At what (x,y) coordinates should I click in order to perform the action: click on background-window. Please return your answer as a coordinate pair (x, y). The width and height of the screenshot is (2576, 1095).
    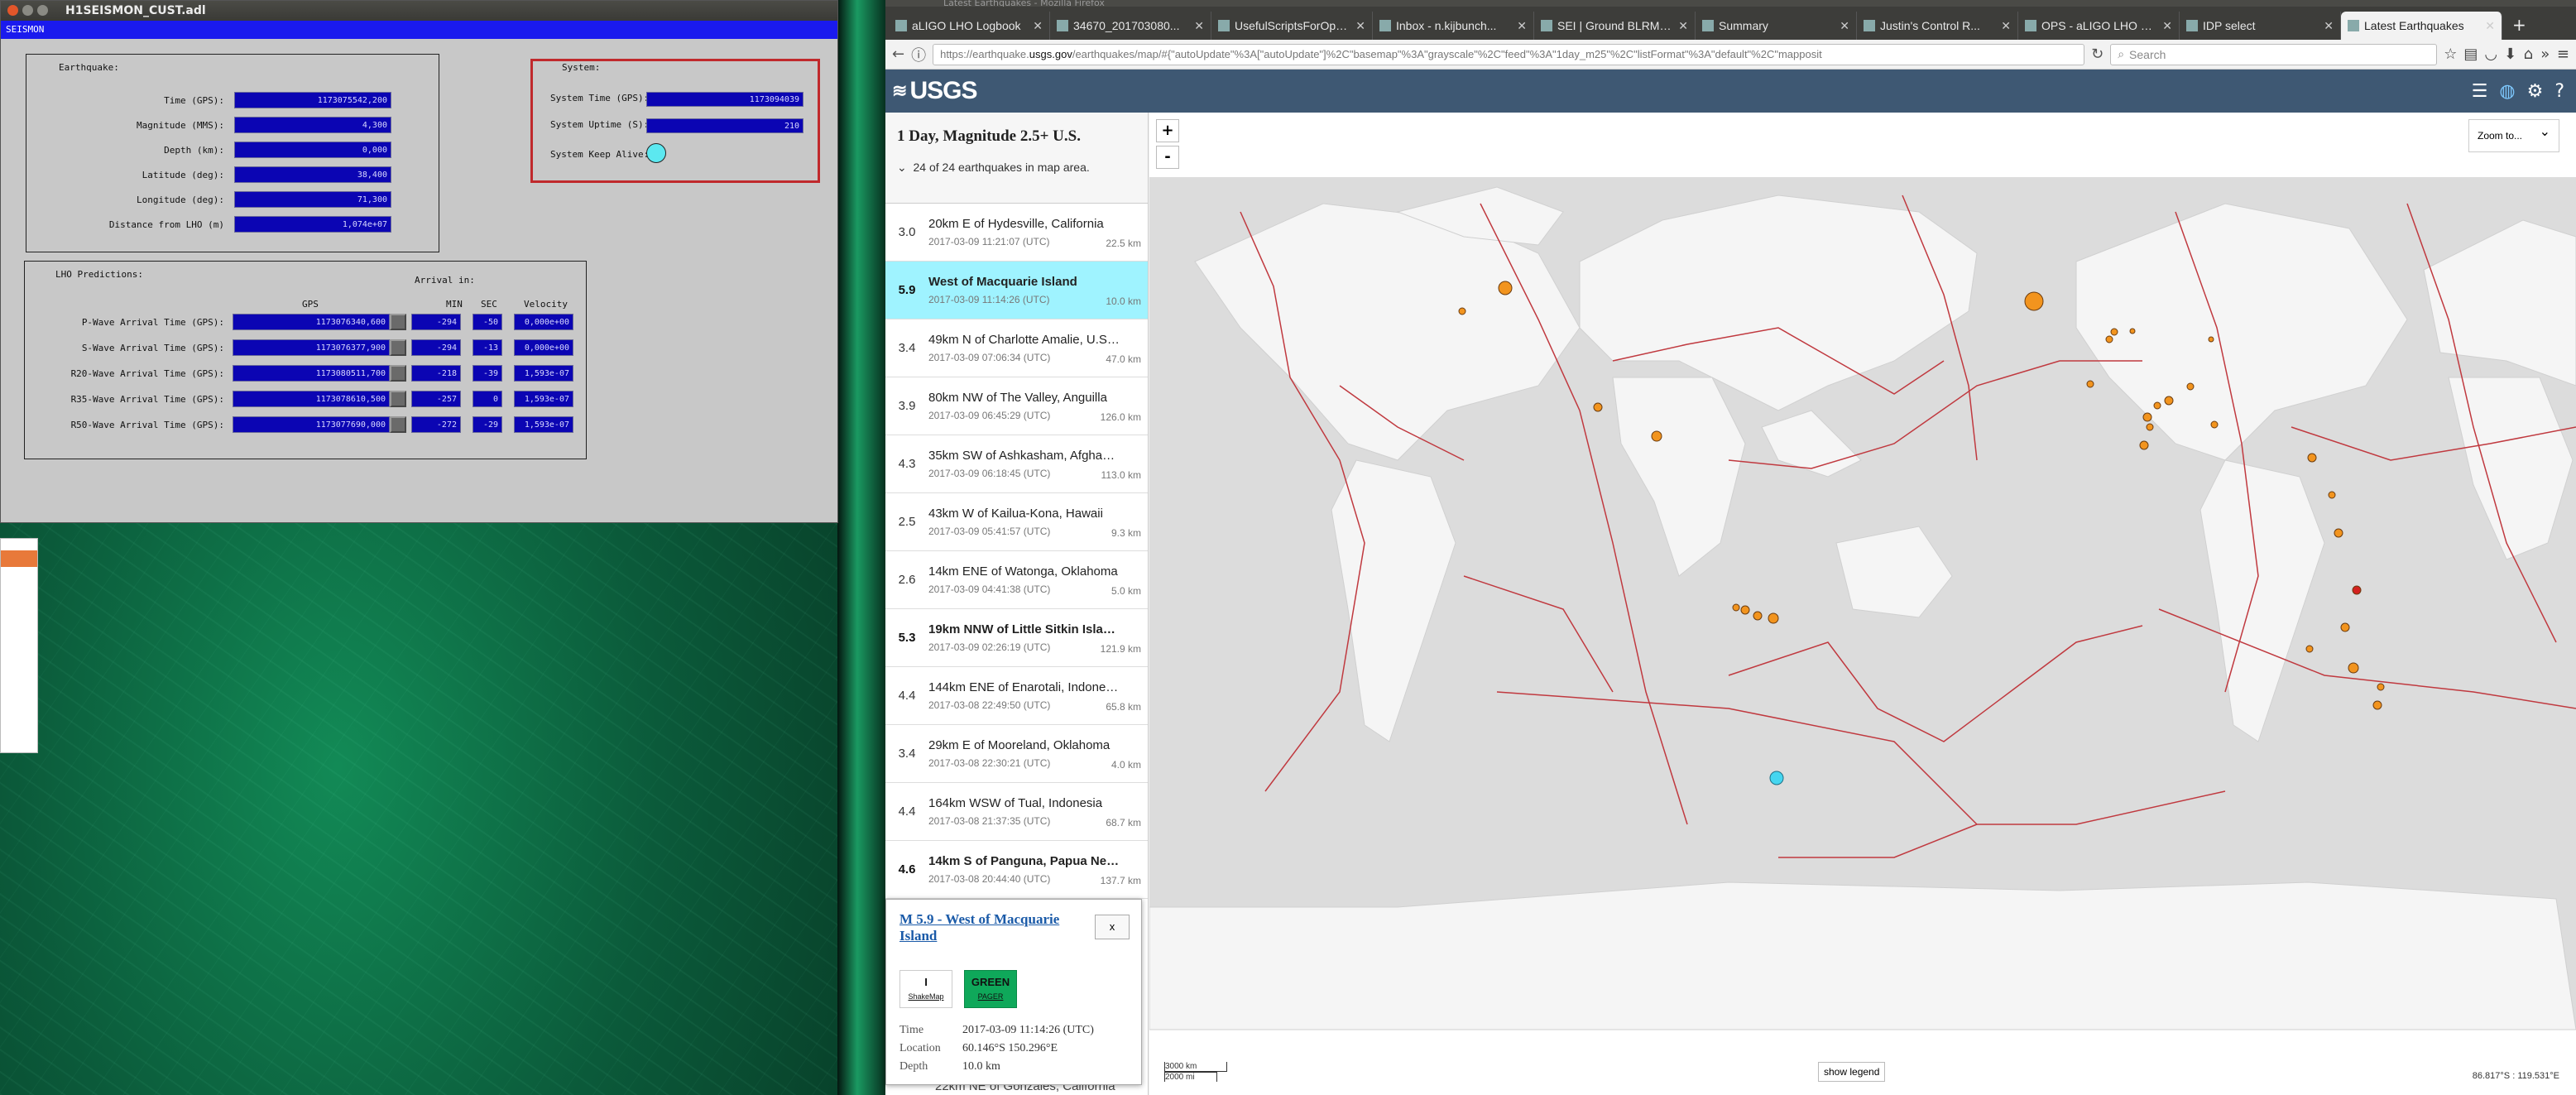
    Looking at the image, I should click on (19, 645).